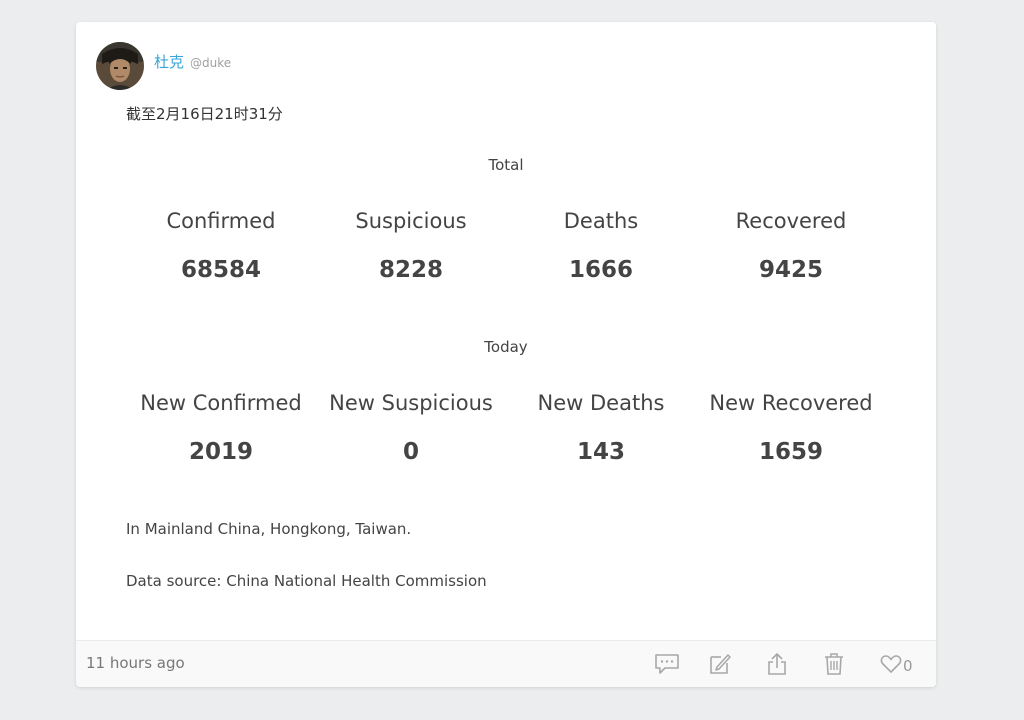  What do you see at coordinates (601, 246) in the screenshot?
I see `stat-deaths: Deaths 1666` at bounding box center [601, 246].